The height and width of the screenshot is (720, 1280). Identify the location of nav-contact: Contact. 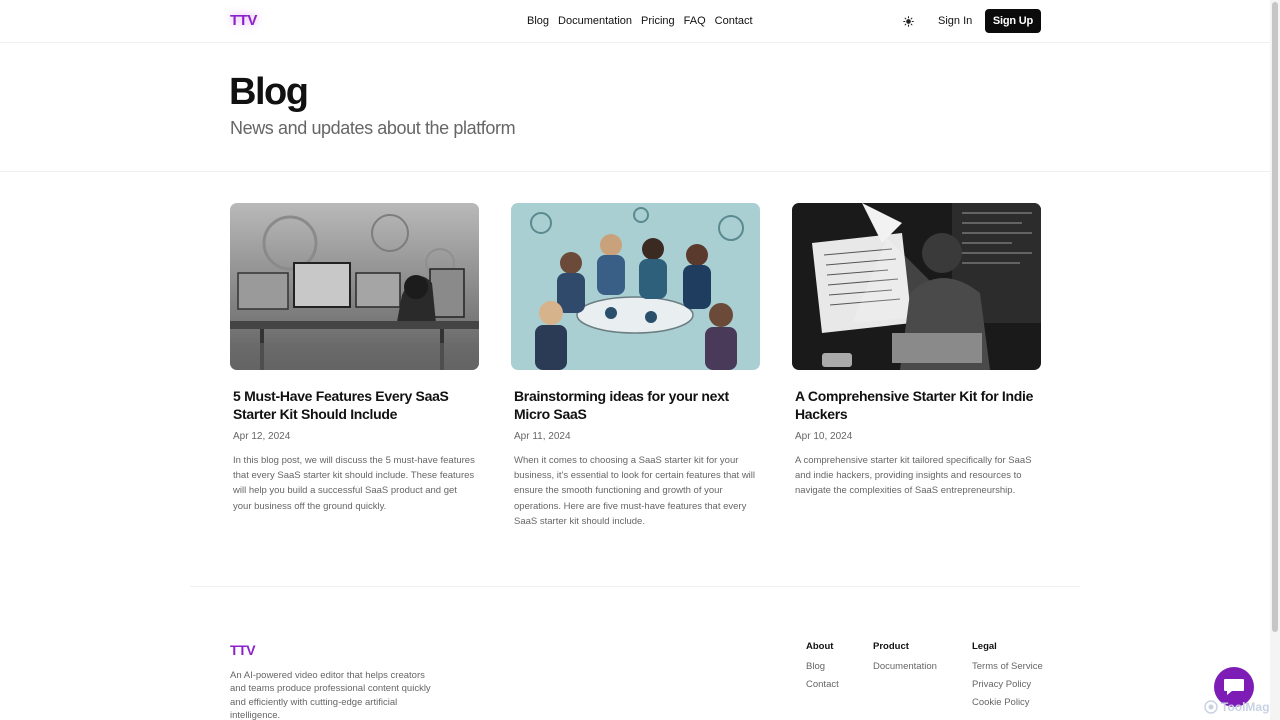
(734, 21).